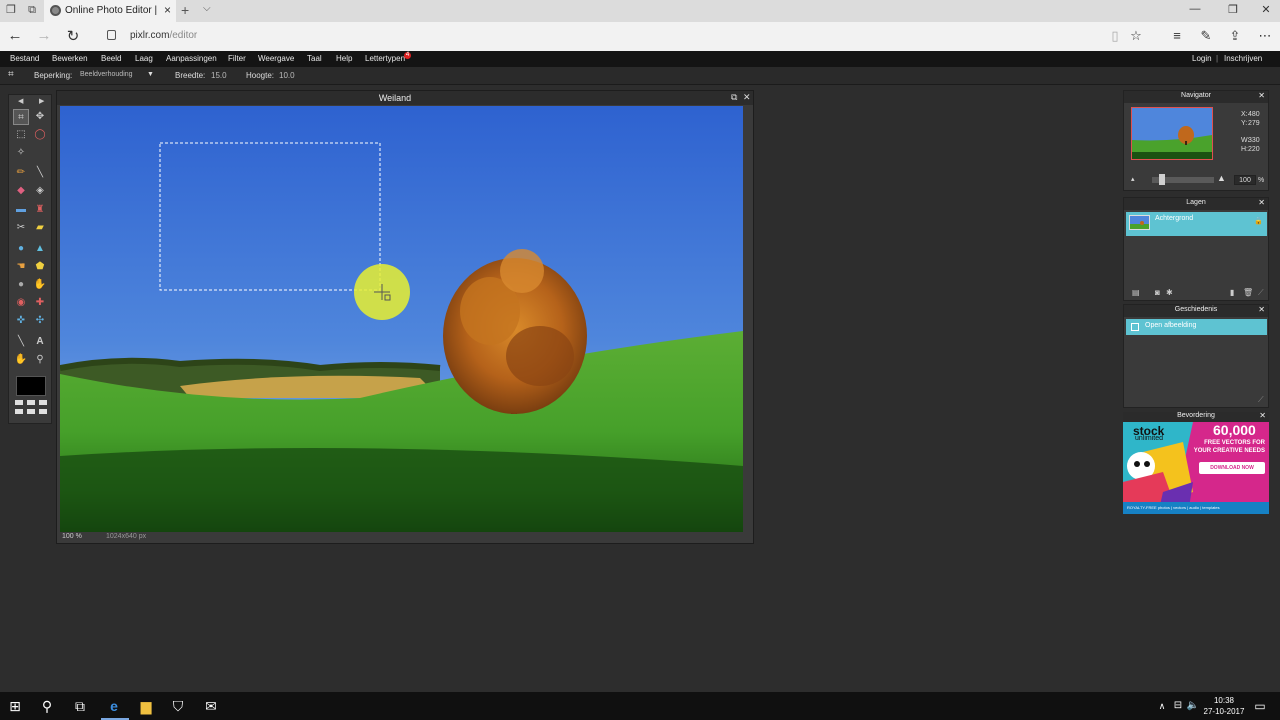 This screenshot has width=1280, height=720. Describe the element at coordinates (1224, 700) in the screenshot. I see `clock-time: 10:38` at that location.